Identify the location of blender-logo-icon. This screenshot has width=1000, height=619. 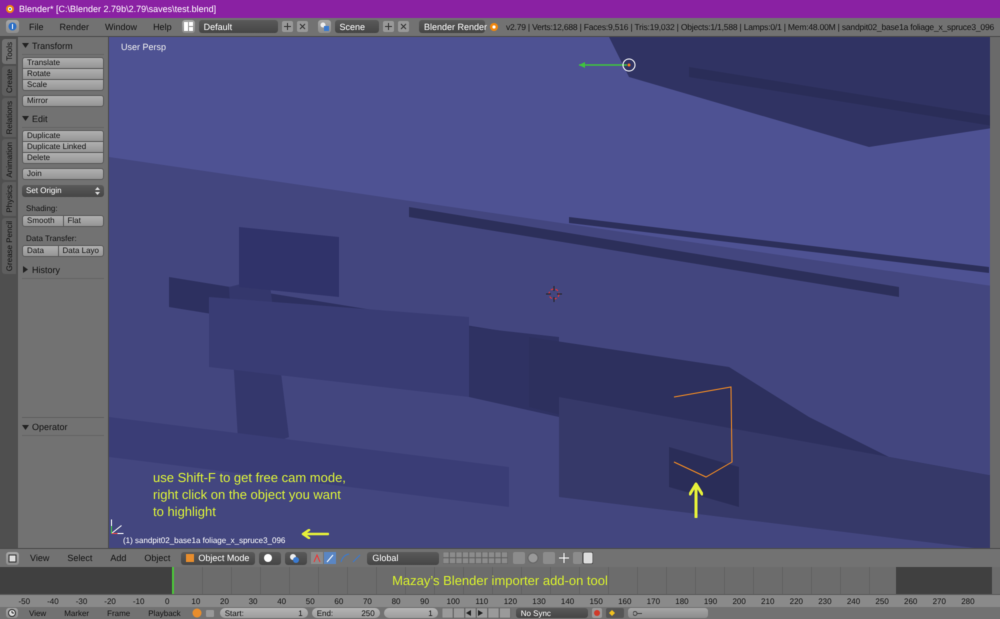
(9, 8).